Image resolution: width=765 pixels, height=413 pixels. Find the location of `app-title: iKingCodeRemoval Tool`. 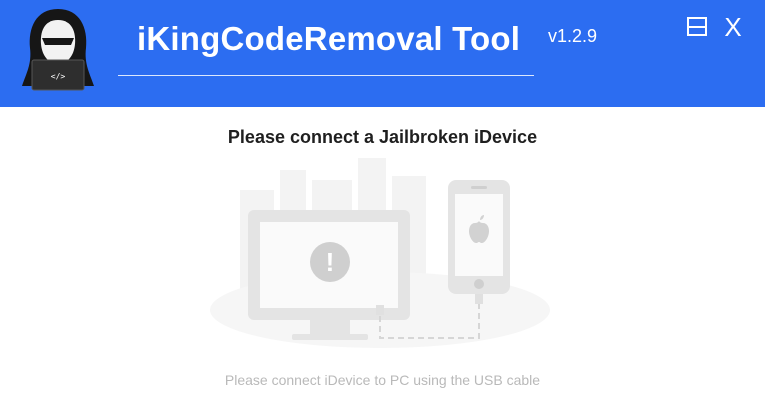

app-title: iKingCodeRemoval Tool is located at coordinates (329, 38).